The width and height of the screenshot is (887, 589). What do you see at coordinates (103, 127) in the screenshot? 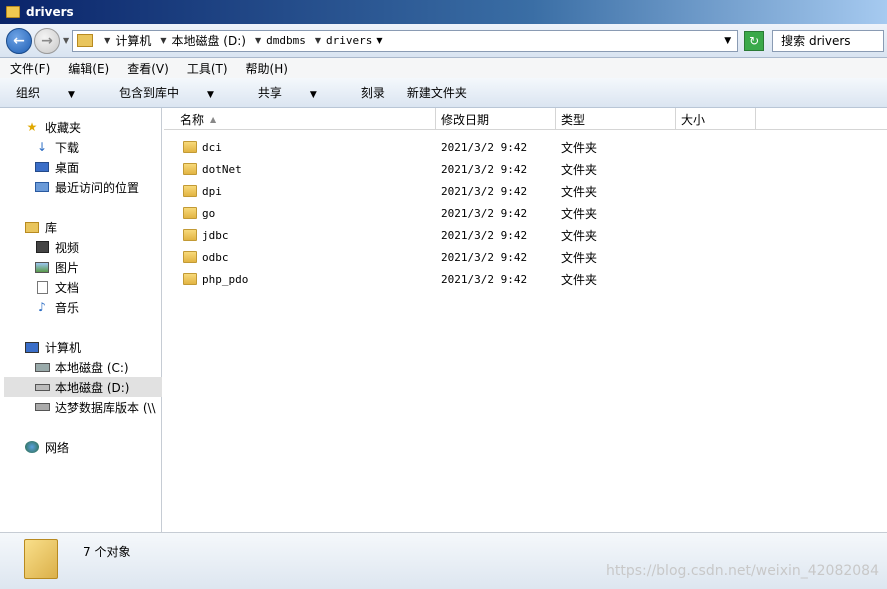
I see `nav-favorites: ★ 收藏夹` at bounding box center [103, 127].